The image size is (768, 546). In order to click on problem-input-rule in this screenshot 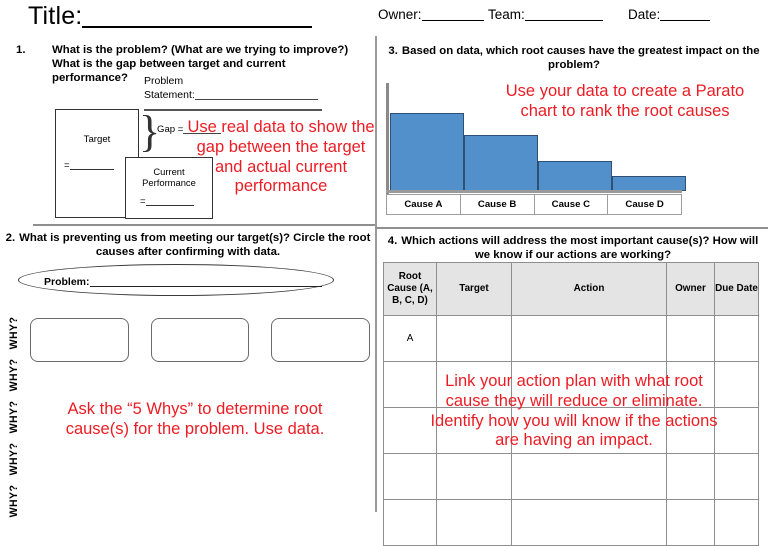, I will do `click(205, 286)`.